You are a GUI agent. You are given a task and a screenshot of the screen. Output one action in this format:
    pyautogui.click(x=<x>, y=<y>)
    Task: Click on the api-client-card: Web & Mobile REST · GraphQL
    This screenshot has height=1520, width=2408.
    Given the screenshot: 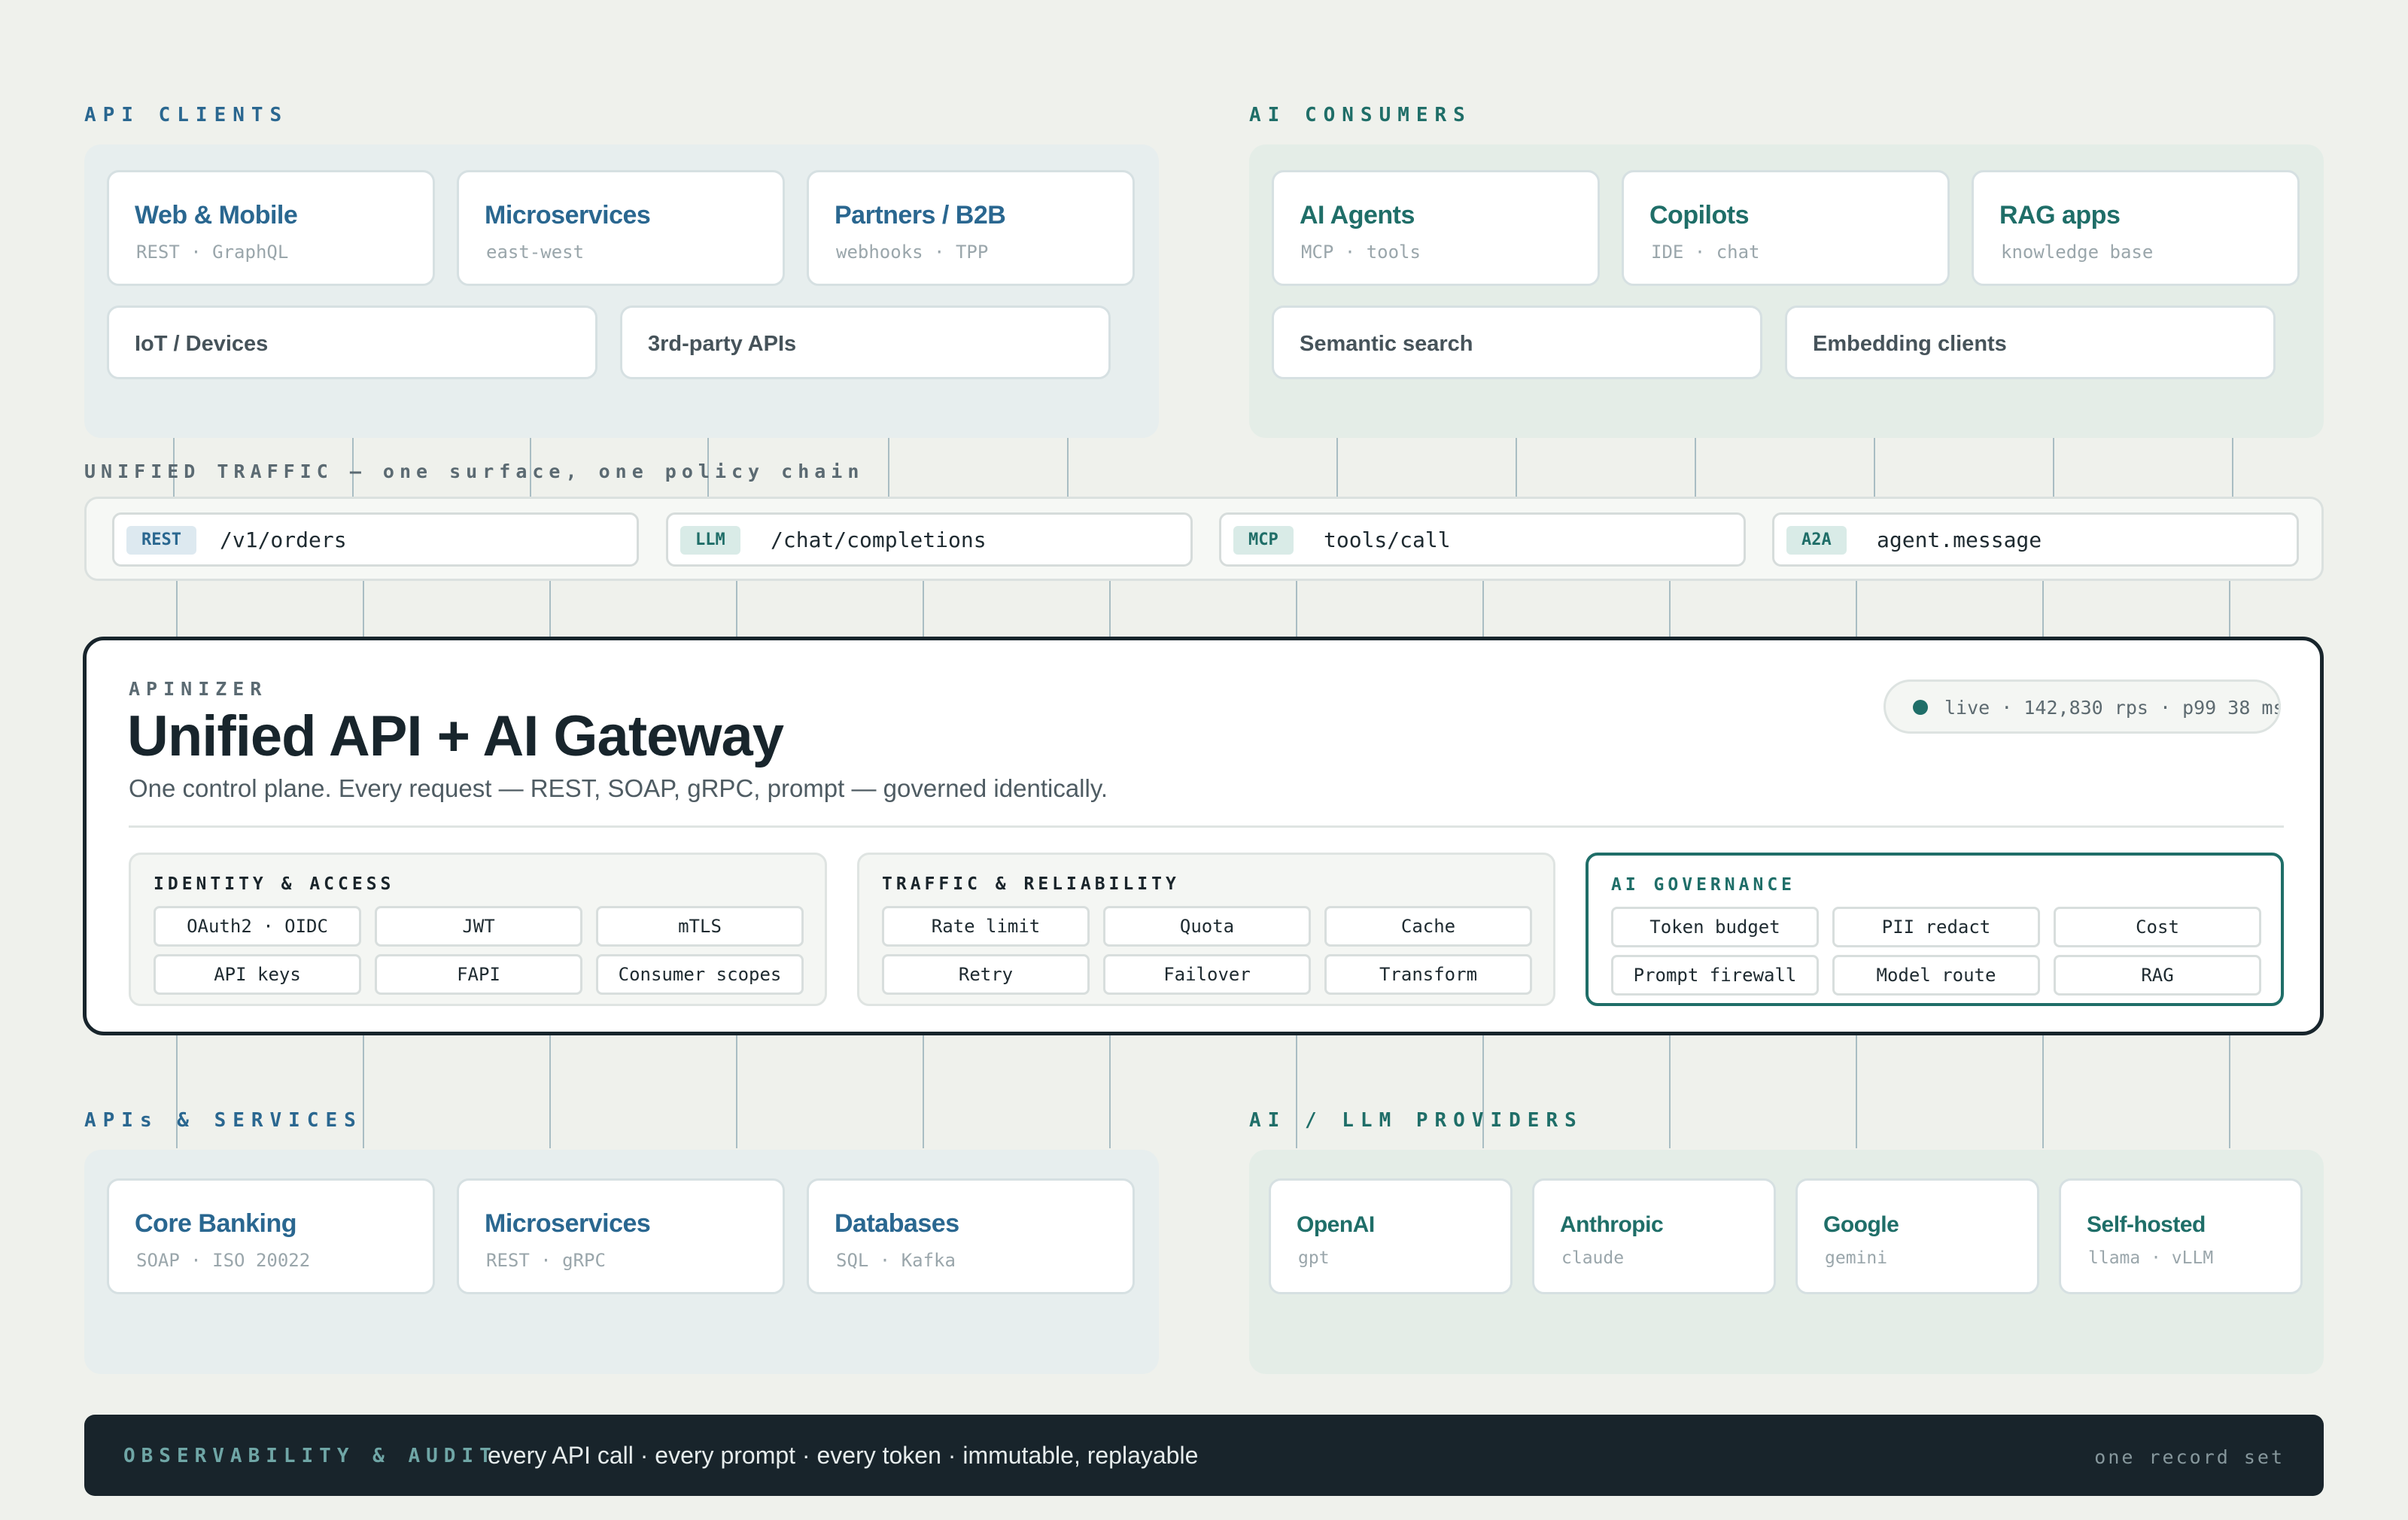 What is the action you would take?
    pyautogui.click(x=271, y=228)
    